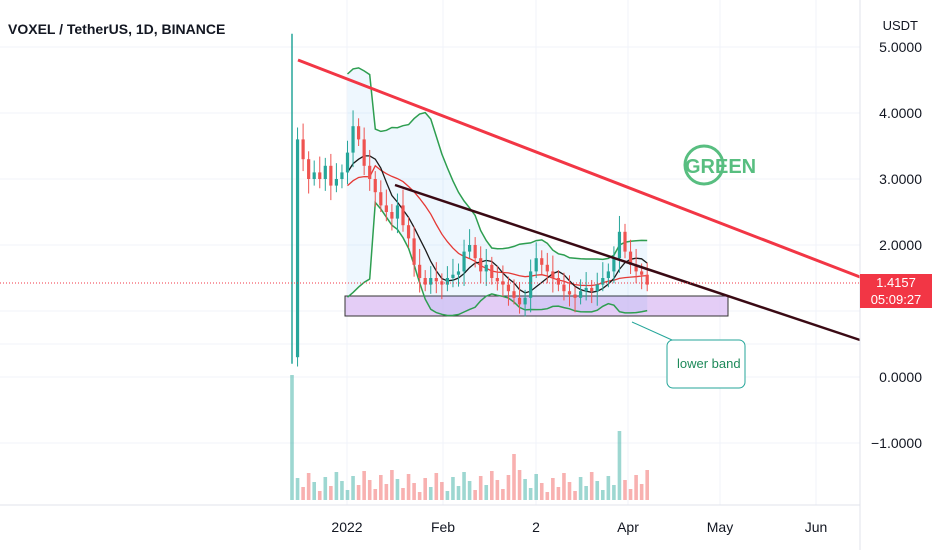 The height and width of the screenshot is (550, 932). What do you see at coordinates (896, 443) in the screenshot?
I see `price-tick-label: −1.0000` at bounding box center [896, 443].